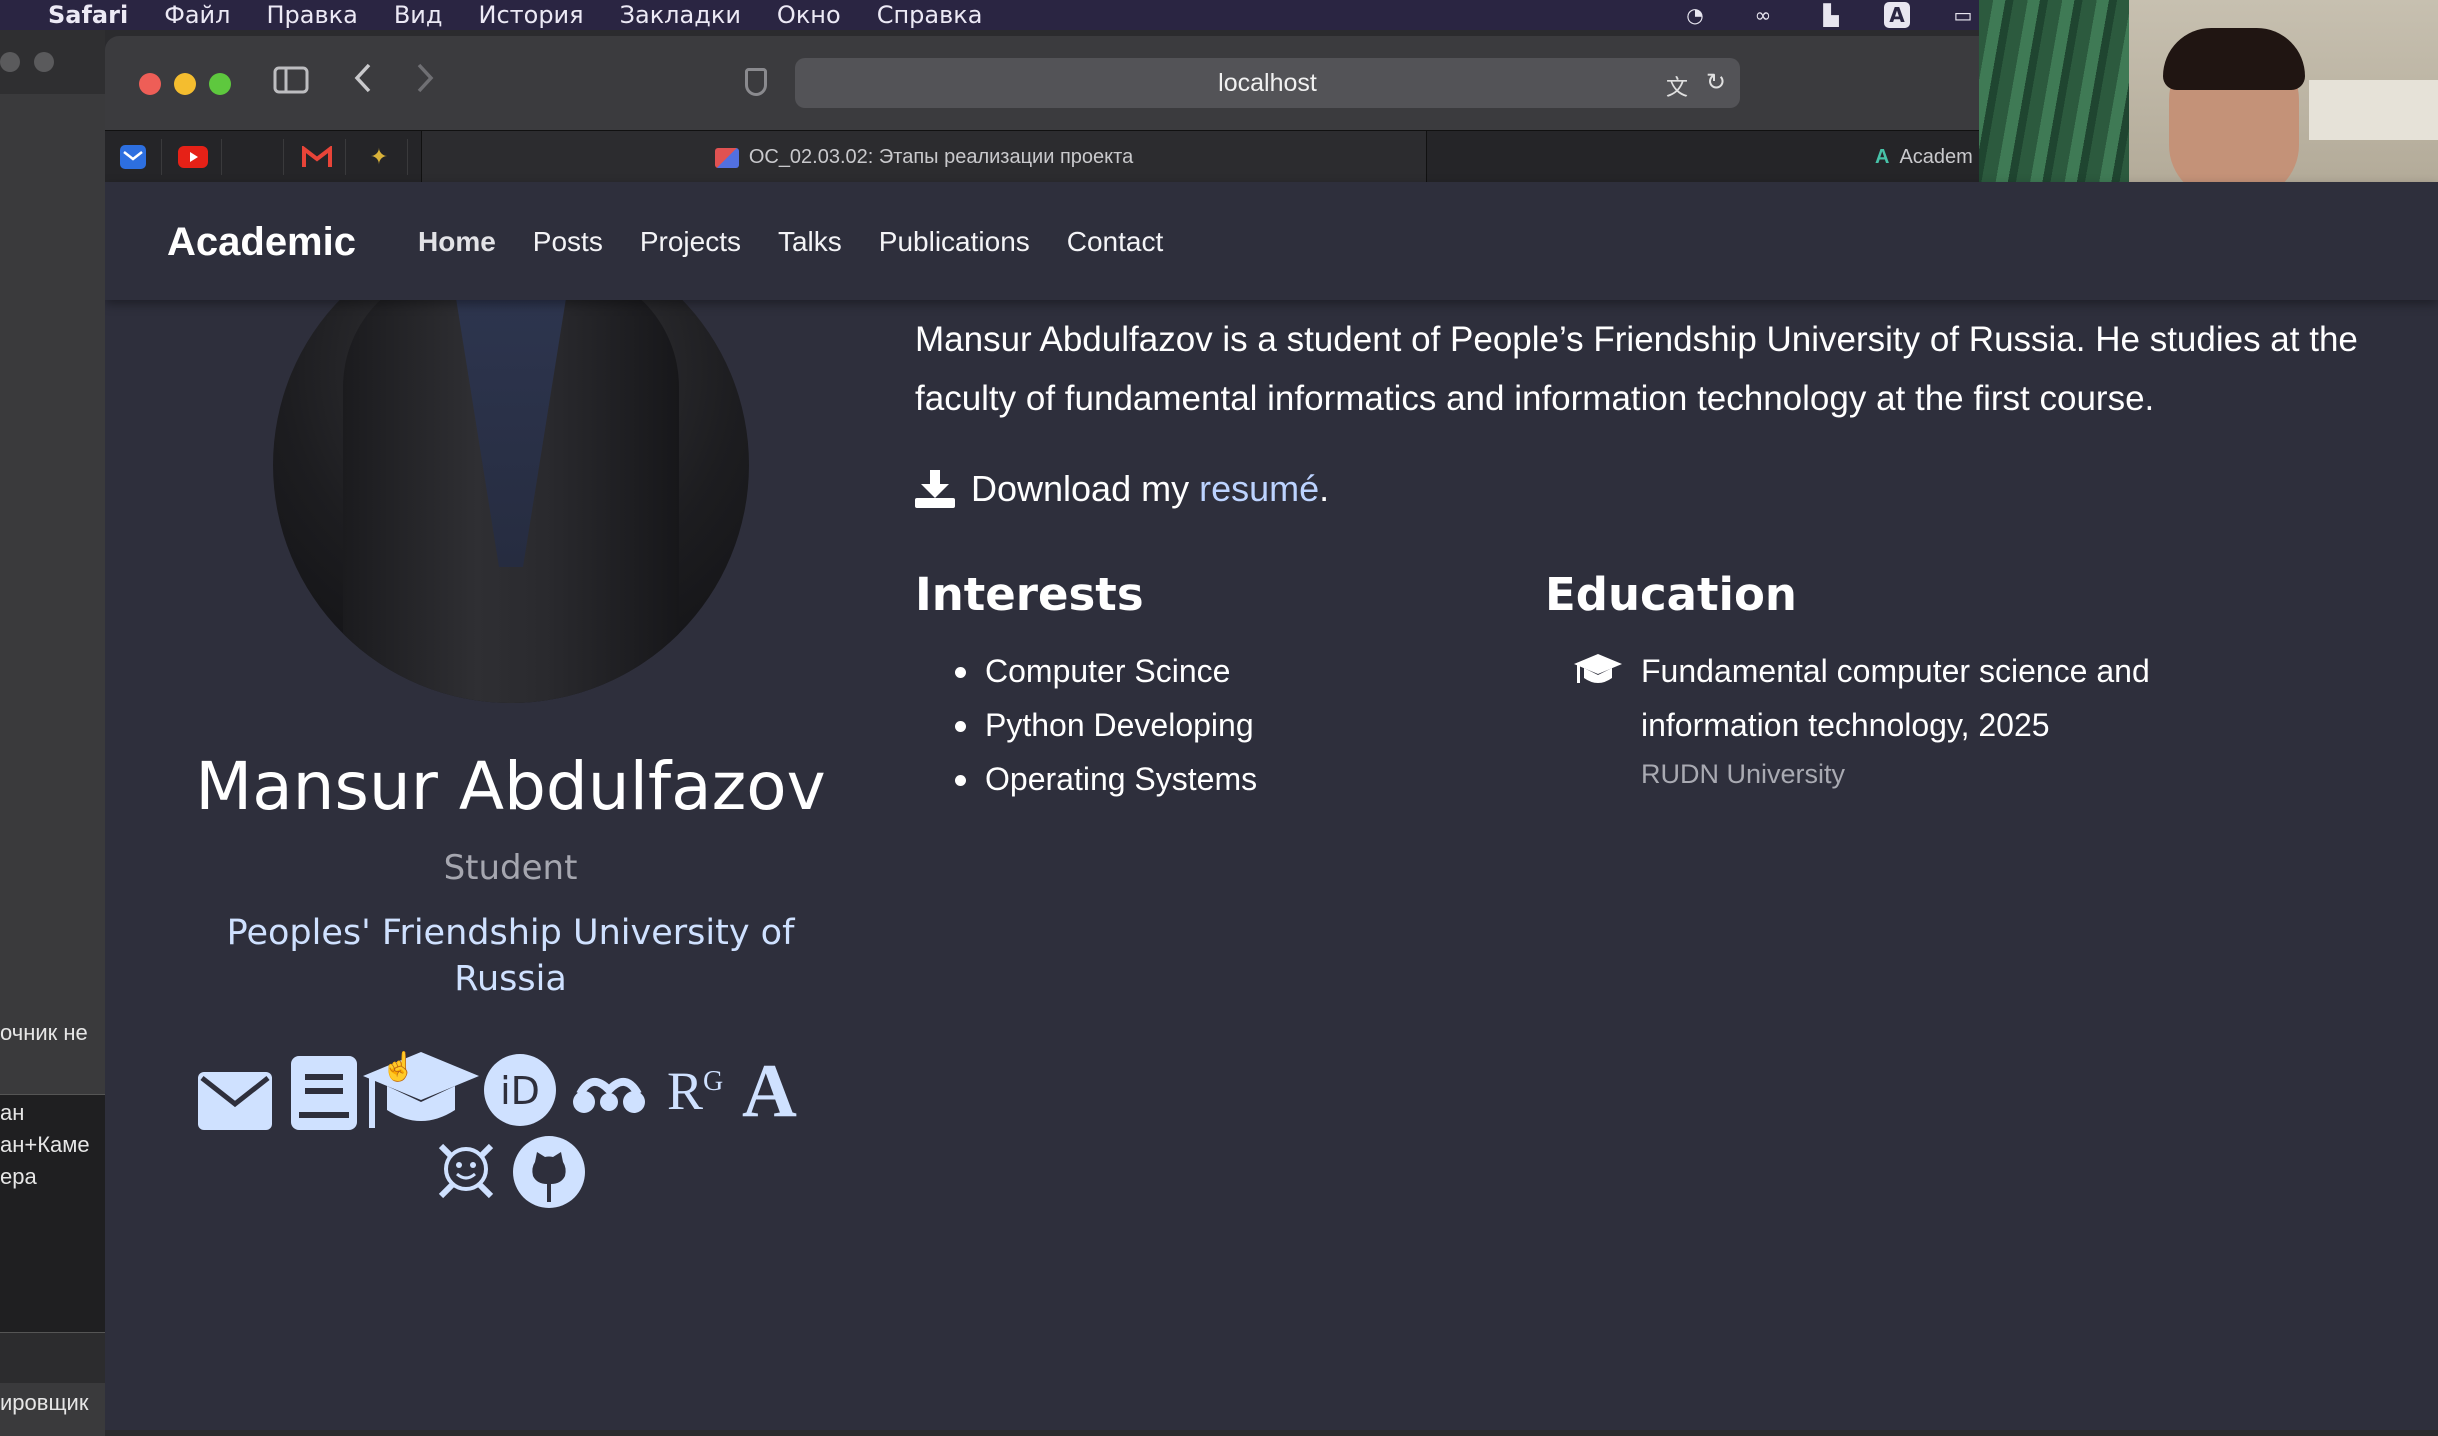 The height and width of the screenshot is (1436, 2438). What do you see at coordinates (291, 84) in the screenshot?
I see `sidebar-toggle-icon` at bounding box center [291, 84].